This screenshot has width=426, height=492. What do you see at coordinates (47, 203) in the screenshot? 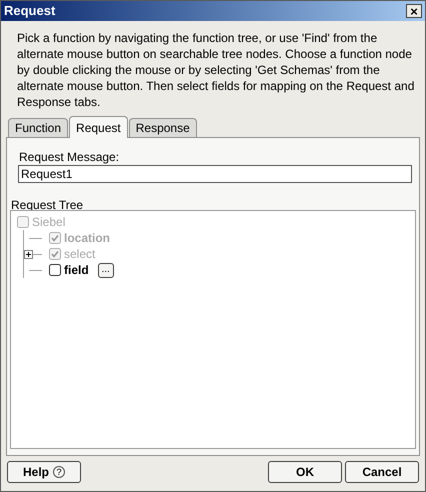
I see `tree-label: Request Tree` at bounding box center [47, 203].